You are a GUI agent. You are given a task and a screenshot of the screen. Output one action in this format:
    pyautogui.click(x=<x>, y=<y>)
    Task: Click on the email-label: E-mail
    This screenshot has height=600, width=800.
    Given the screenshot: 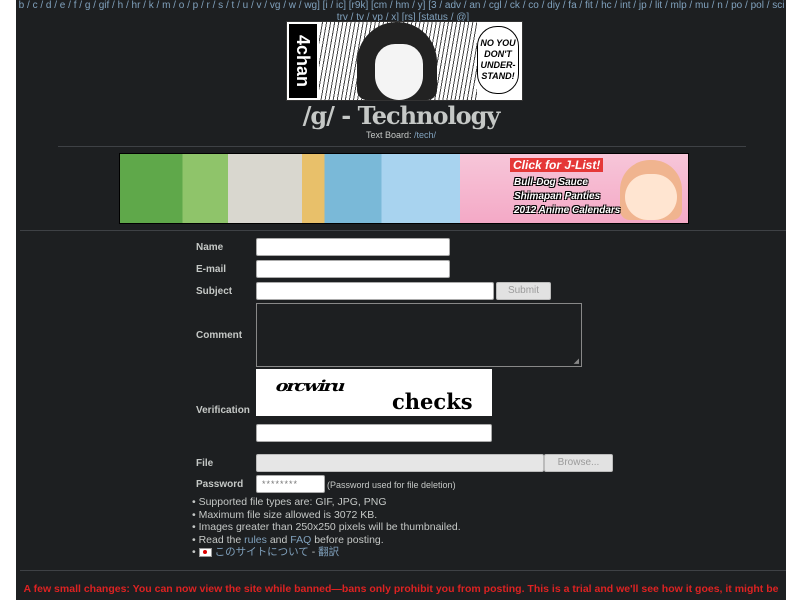 What is the action you would take?
    pyautogui.click(x=211, y=269)
    